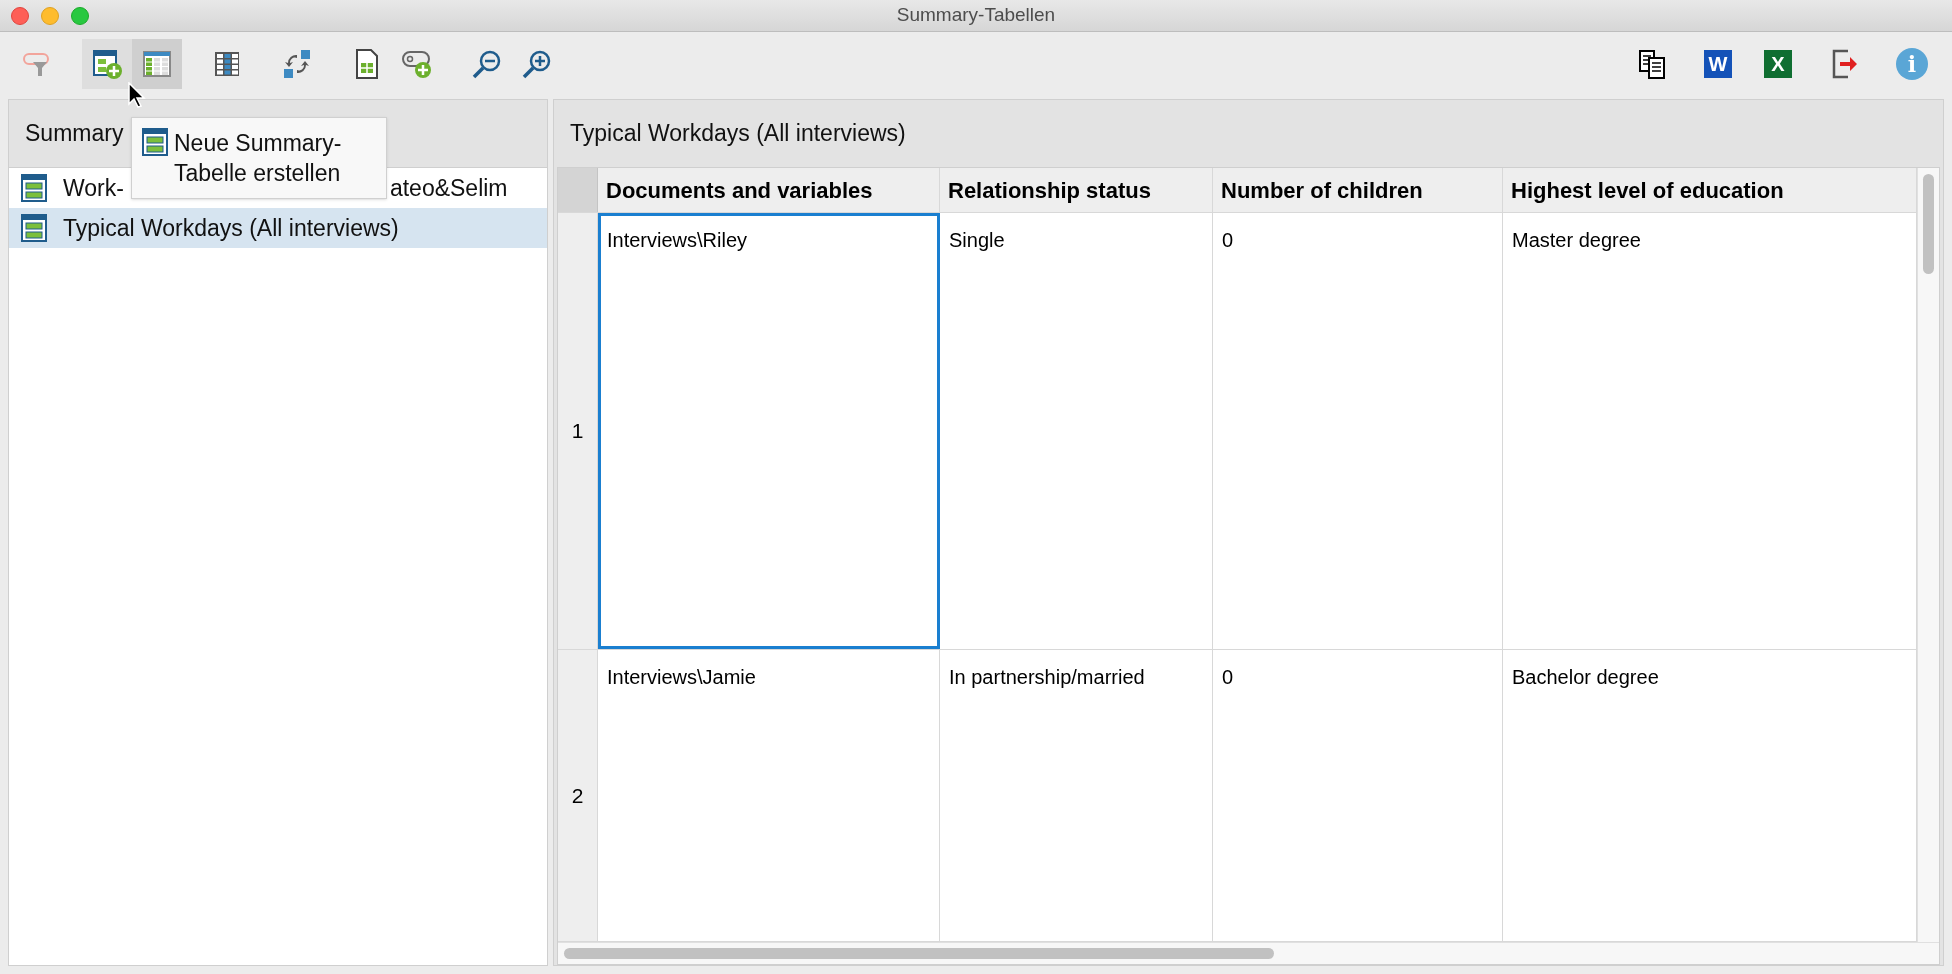  Describe the element at coordinates (738, 134) in the screenshot. I see `table-title: Typical Workdays (All interviews)` at that location.